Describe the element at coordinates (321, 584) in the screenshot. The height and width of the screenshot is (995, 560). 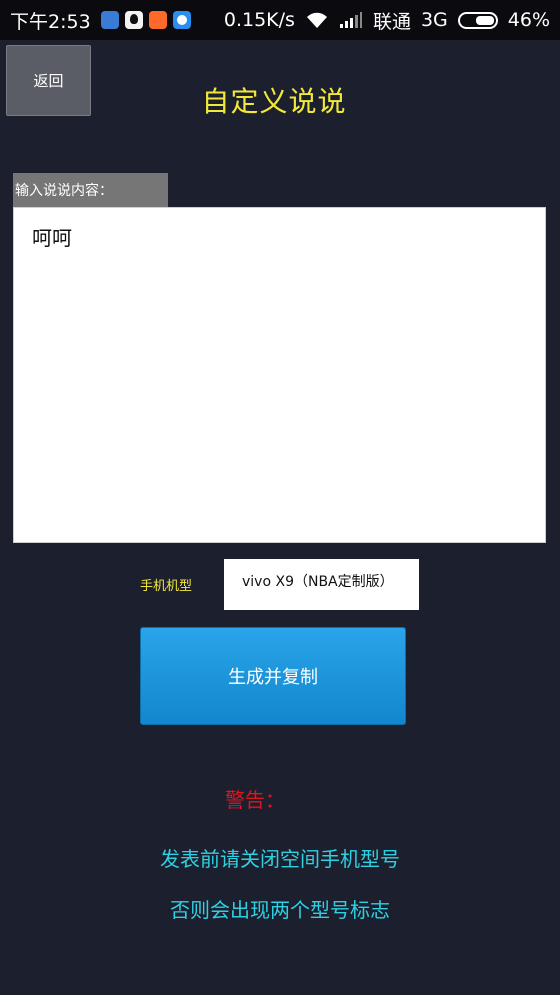
I see `model-input: vivo X9（NBA定制版）` at that location.